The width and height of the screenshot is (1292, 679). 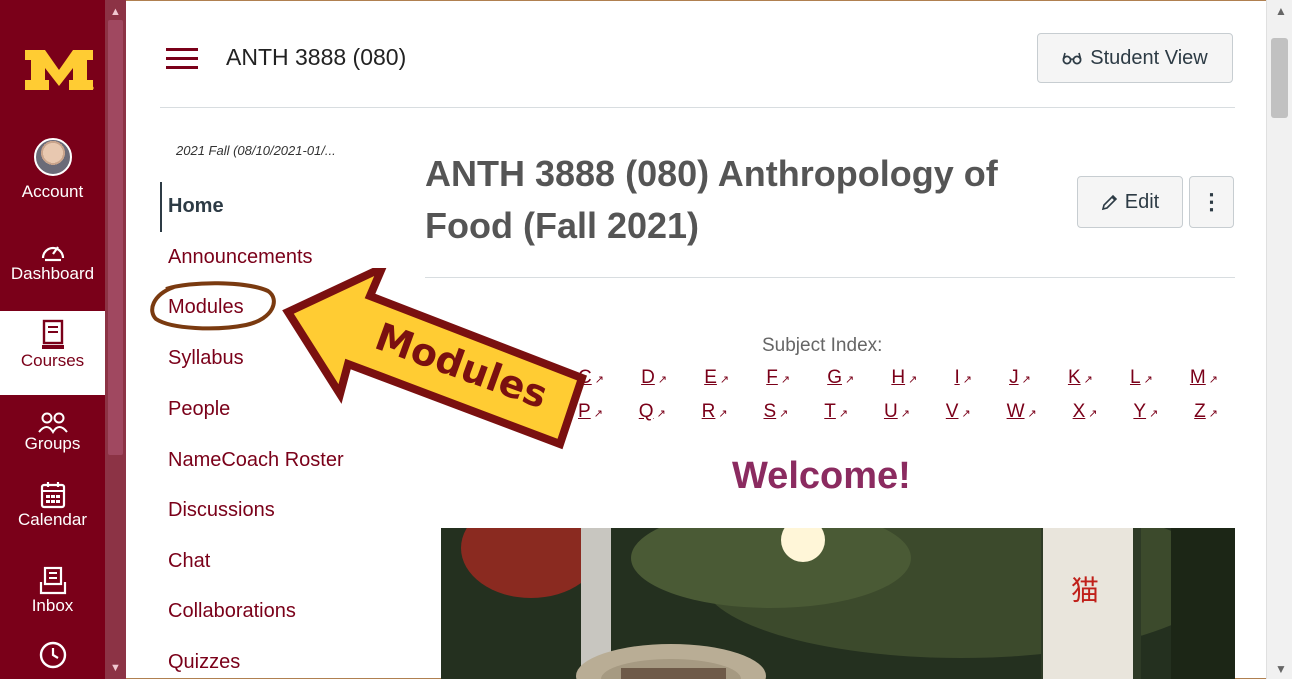 What do you see at coordinates (52, 443) in the screenshot?
I see `nav-groups-label: Groups` at bounding box center [52, 443].